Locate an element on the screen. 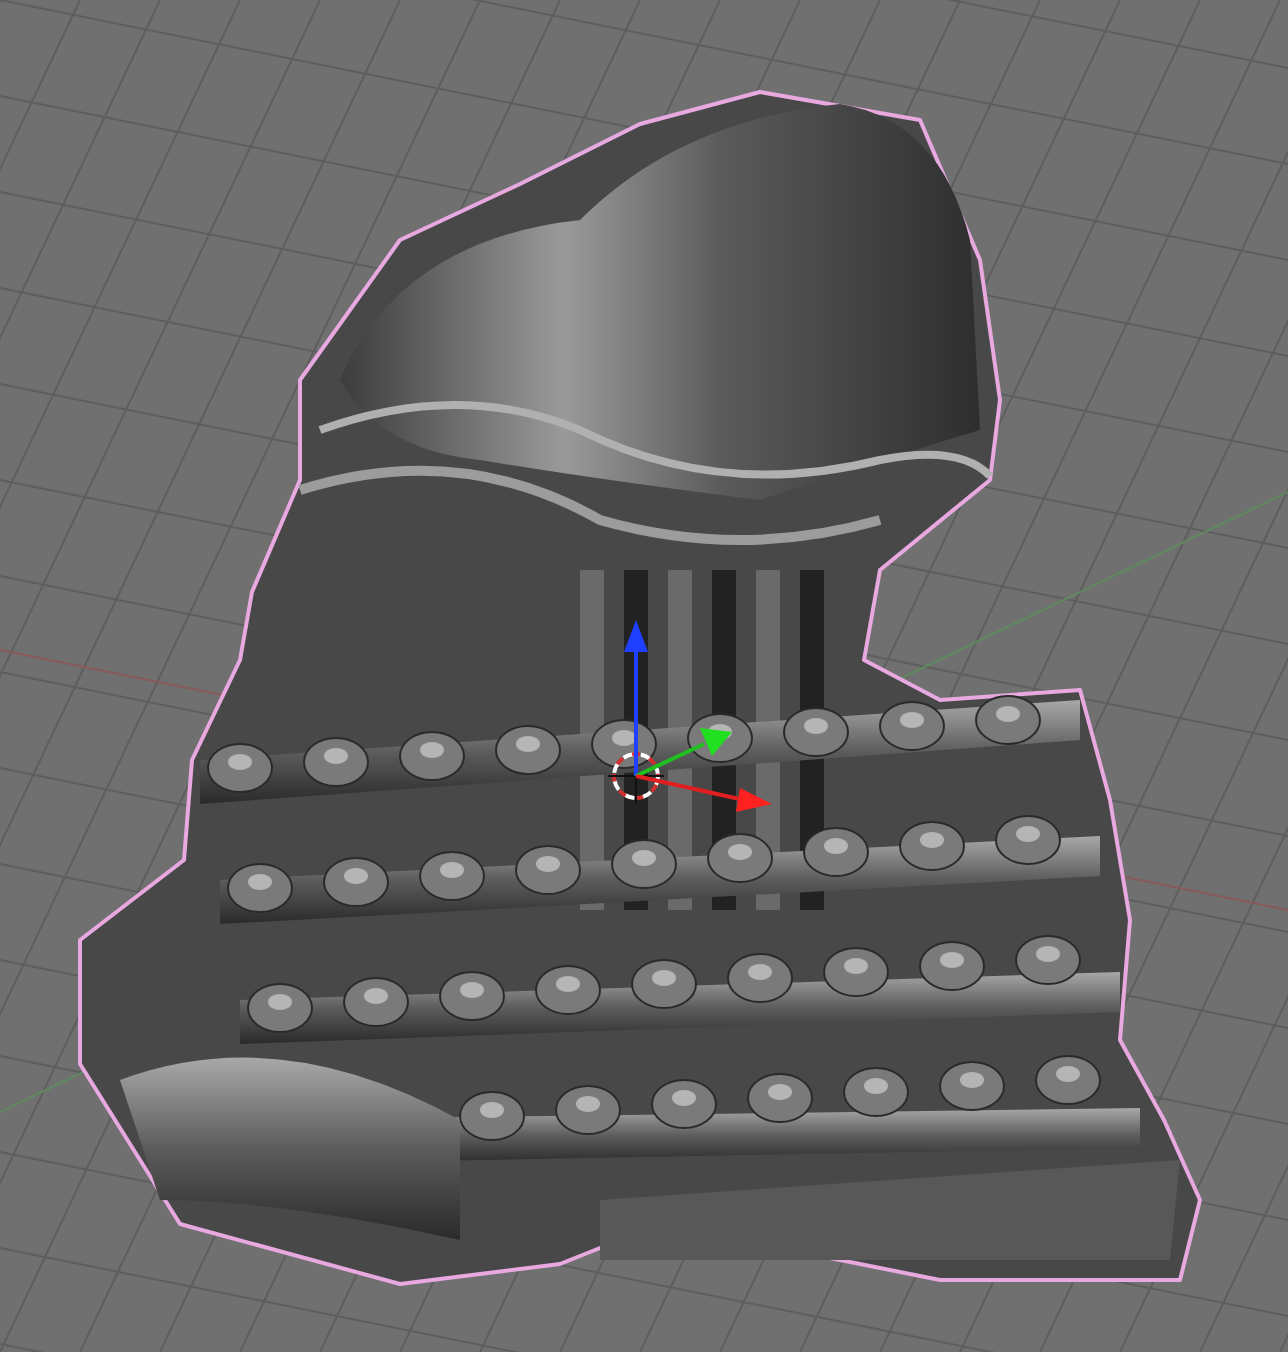  3d-cursor-icon is located at coordinates (636, 776).